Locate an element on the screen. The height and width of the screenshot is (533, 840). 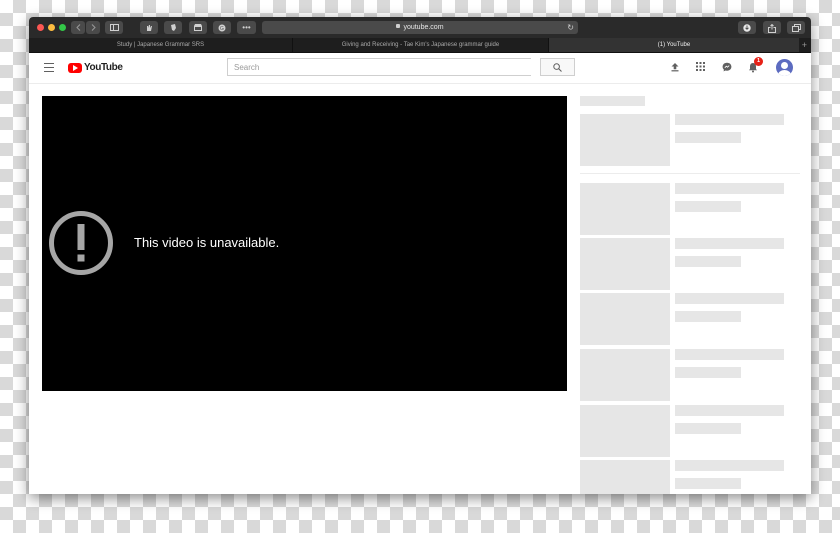
sidebar-toggle-button is located at coordinates (114, 27).